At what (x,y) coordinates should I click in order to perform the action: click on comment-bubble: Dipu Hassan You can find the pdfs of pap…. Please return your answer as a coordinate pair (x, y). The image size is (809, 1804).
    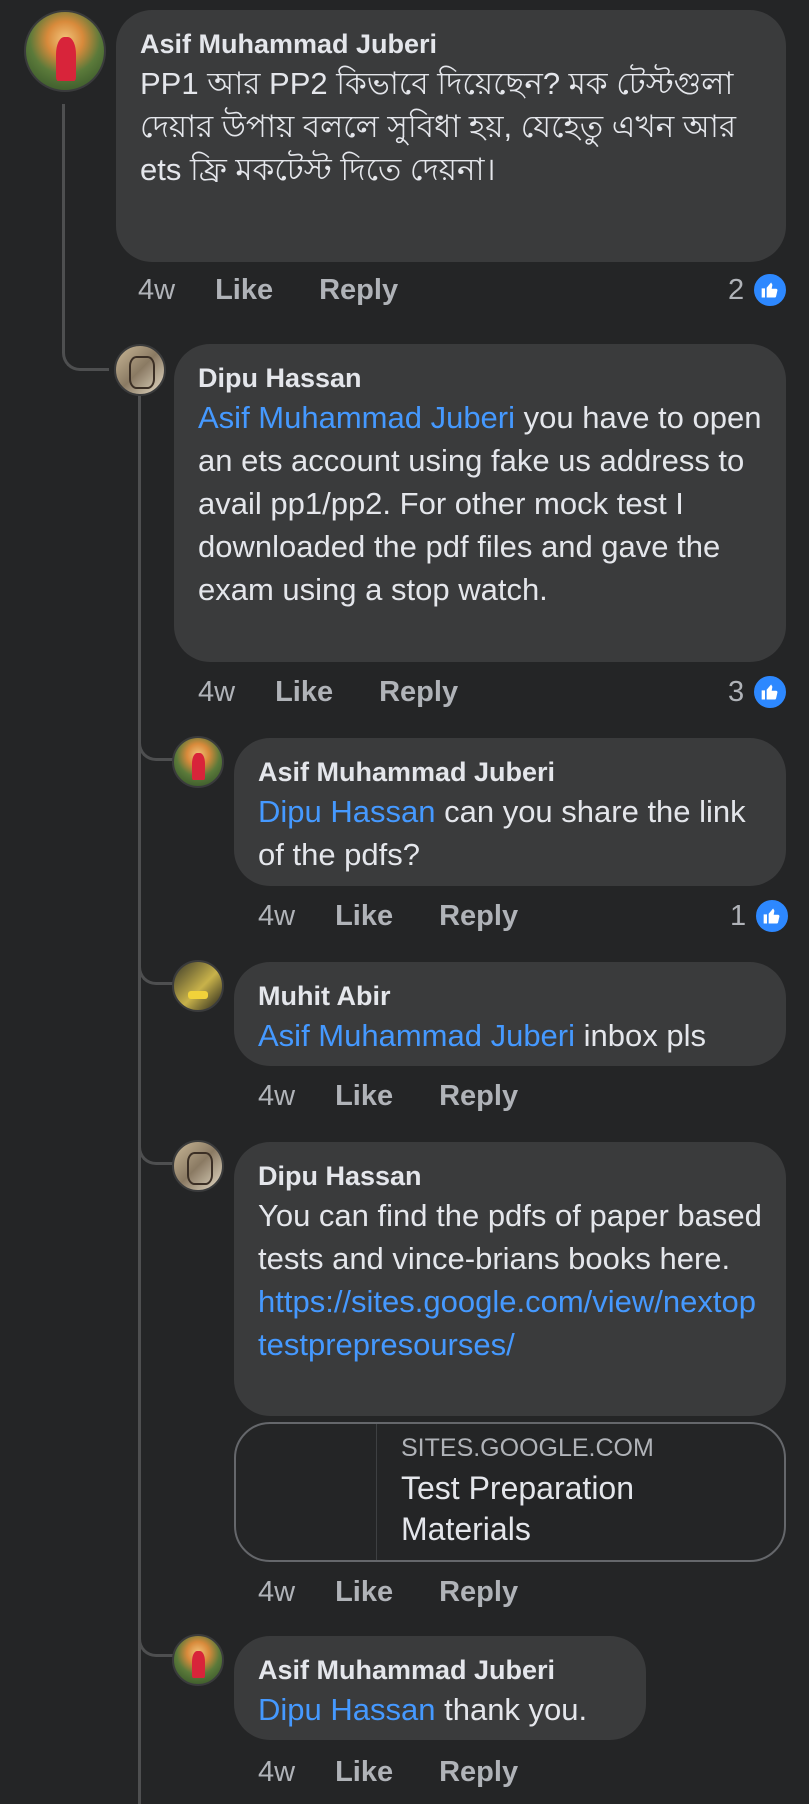
    Looking at the image, I should click on (510, 1279).